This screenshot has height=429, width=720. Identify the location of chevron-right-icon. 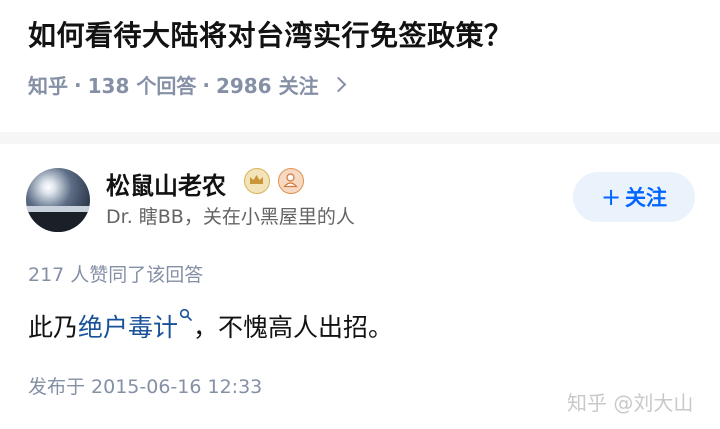
(338, 84).